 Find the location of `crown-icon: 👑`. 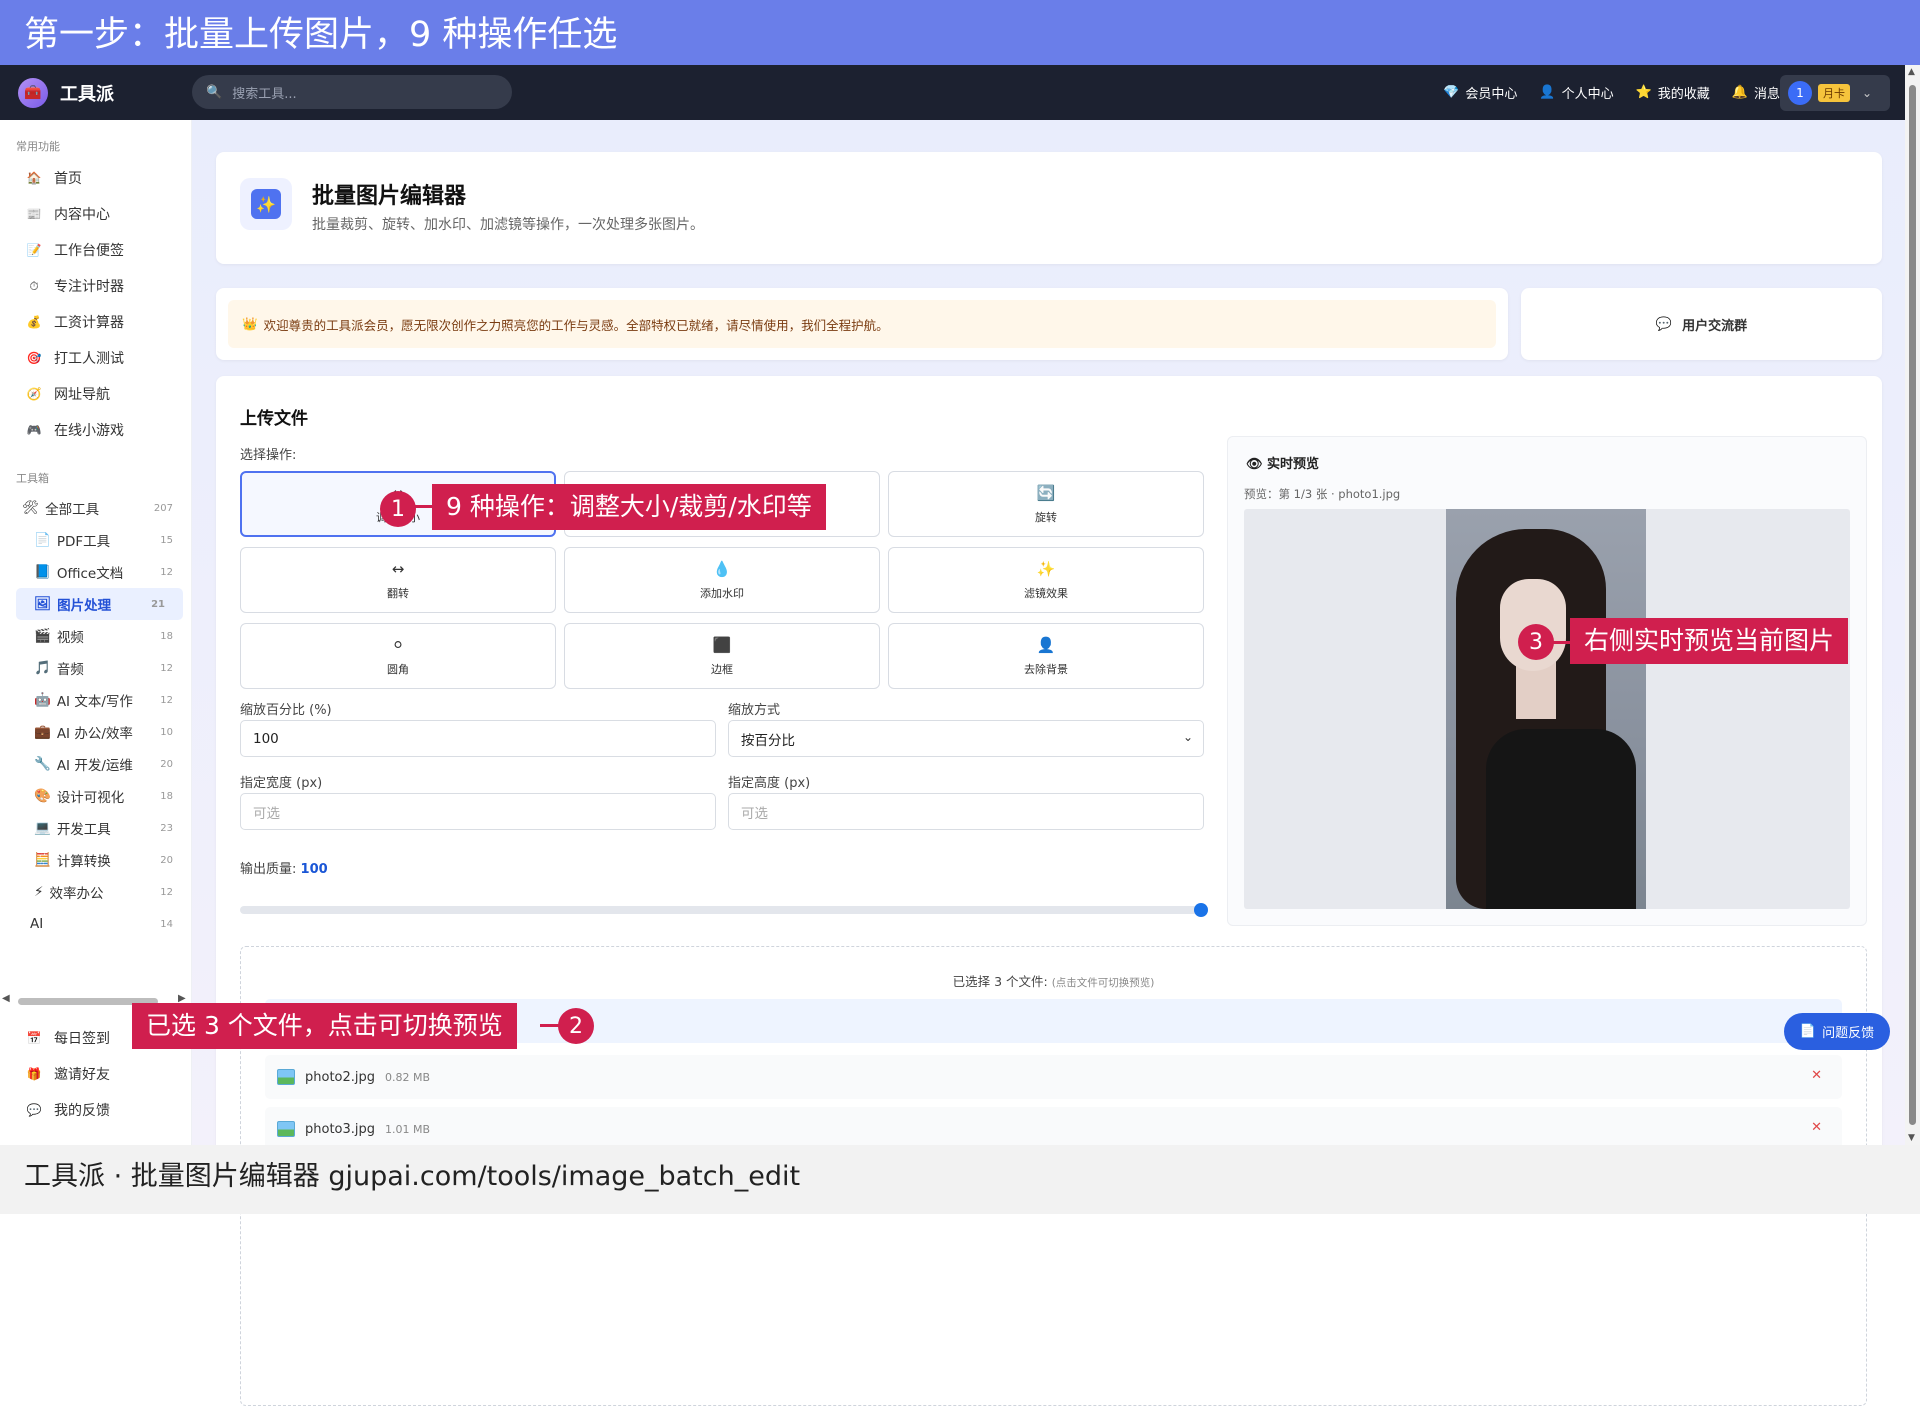

crown-icon: 👑 is located at coordinates (250, 323).